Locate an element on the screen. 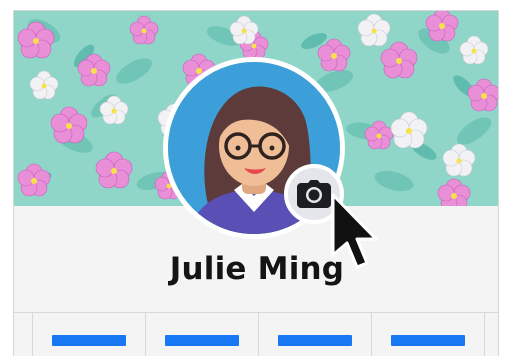  nav-tab-2-placeholder is located at coordinates (202, 340).